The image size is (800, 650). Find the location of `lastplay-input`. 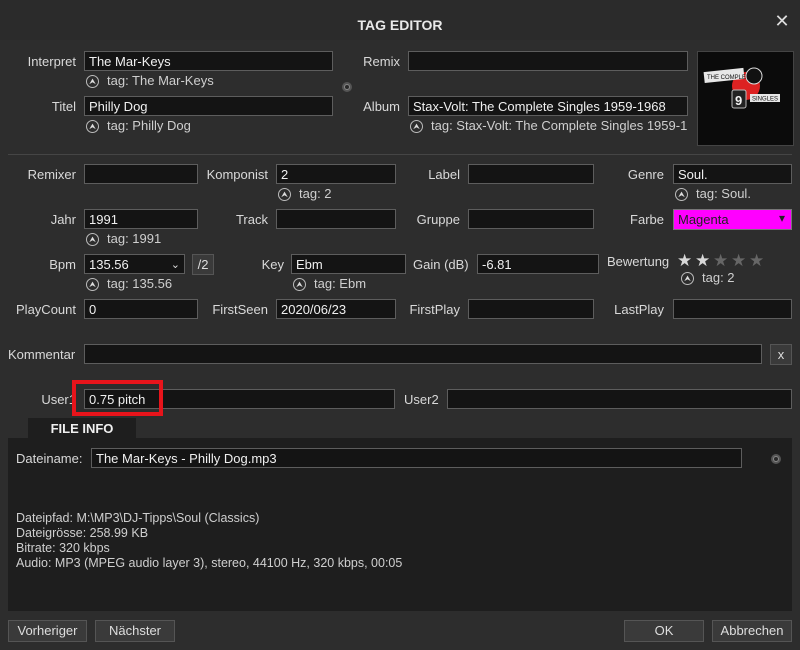

lastplay-input is located at coordinates (732, 309).